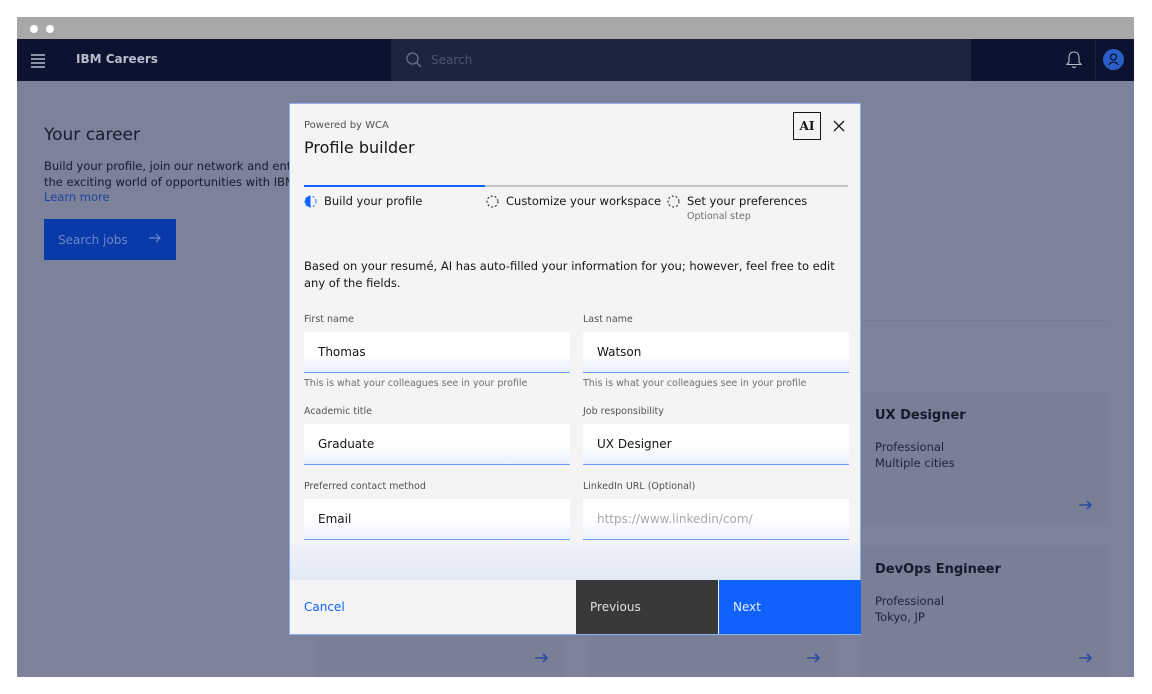 This screenshot has height=694, width=1152. I want to click on top-navigation: IBM Careers, so click(575, 60).